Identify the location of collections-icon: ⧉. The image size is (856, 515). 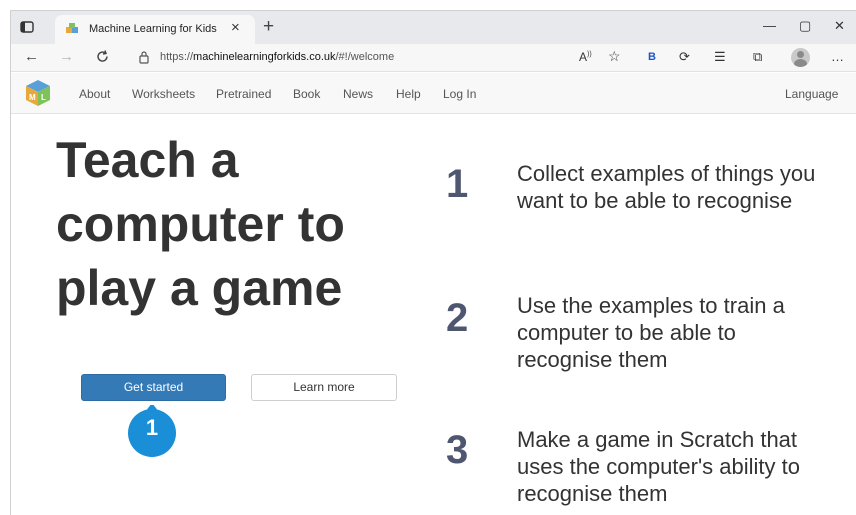
(757, 57).